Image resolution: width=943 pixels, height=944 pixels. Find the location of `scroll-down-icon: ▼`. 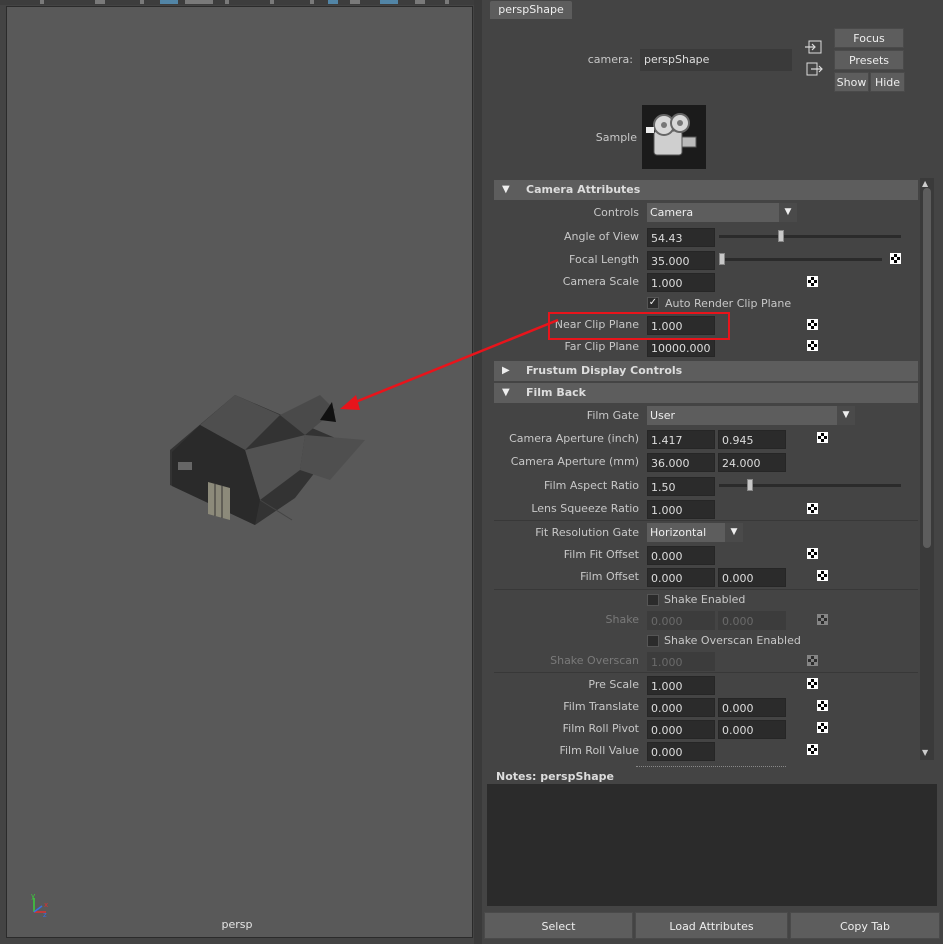

scroll-down-icon: ▼ is located at coordinates (925, 752).